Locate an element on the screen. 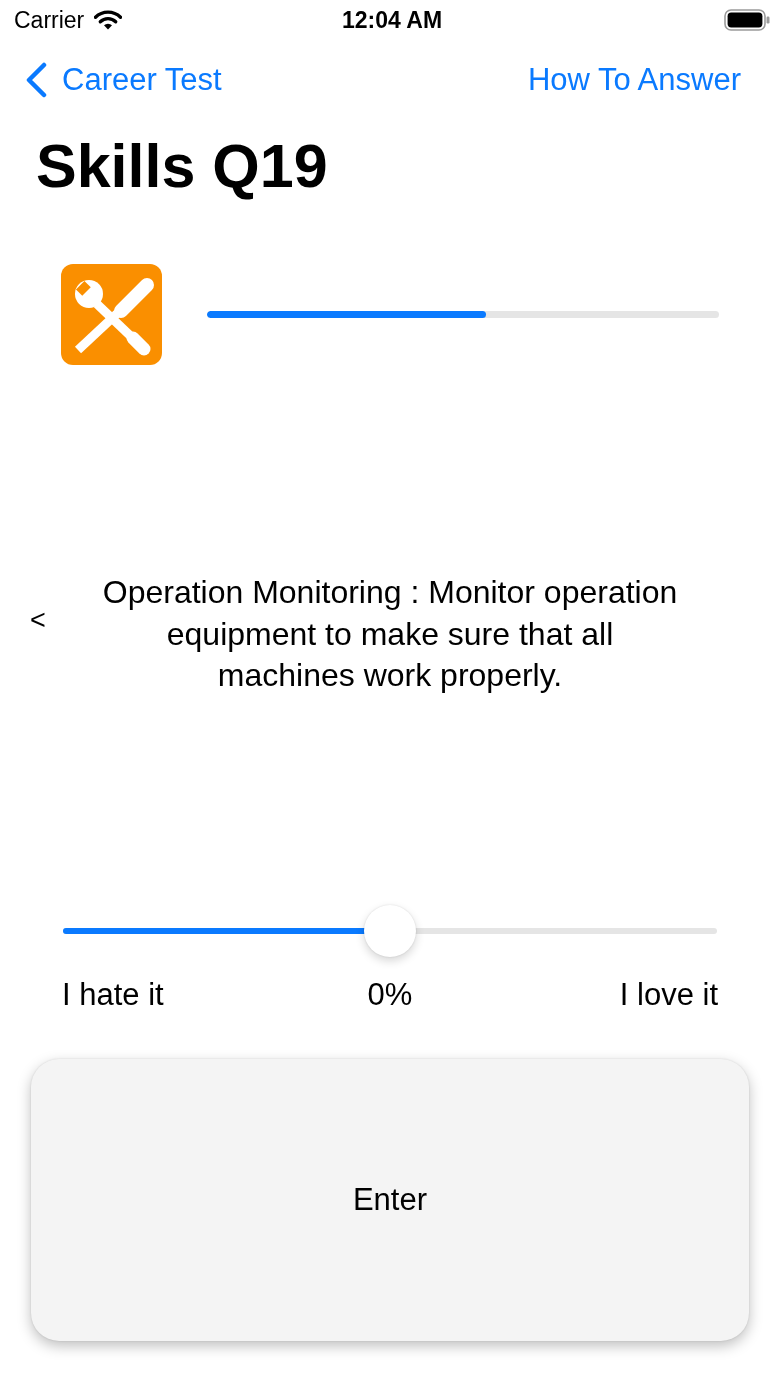  question-text: Operation Monitoring : Monitor operation equipment to make sure that all machines work properly. is located at coordinates (390, 634).